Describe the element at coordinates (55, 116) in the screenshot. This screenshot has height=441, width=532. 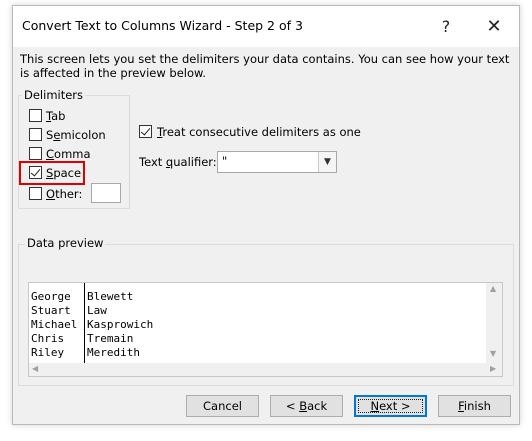
I see `tab-label: Tab` at that location.